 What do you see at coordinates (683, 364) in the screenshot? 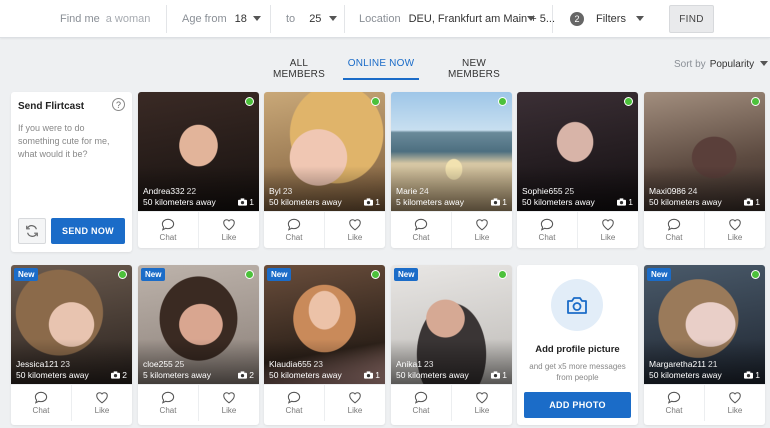
I see `member-name-age: Margaretha211 21` at bounding box center [683, 364].